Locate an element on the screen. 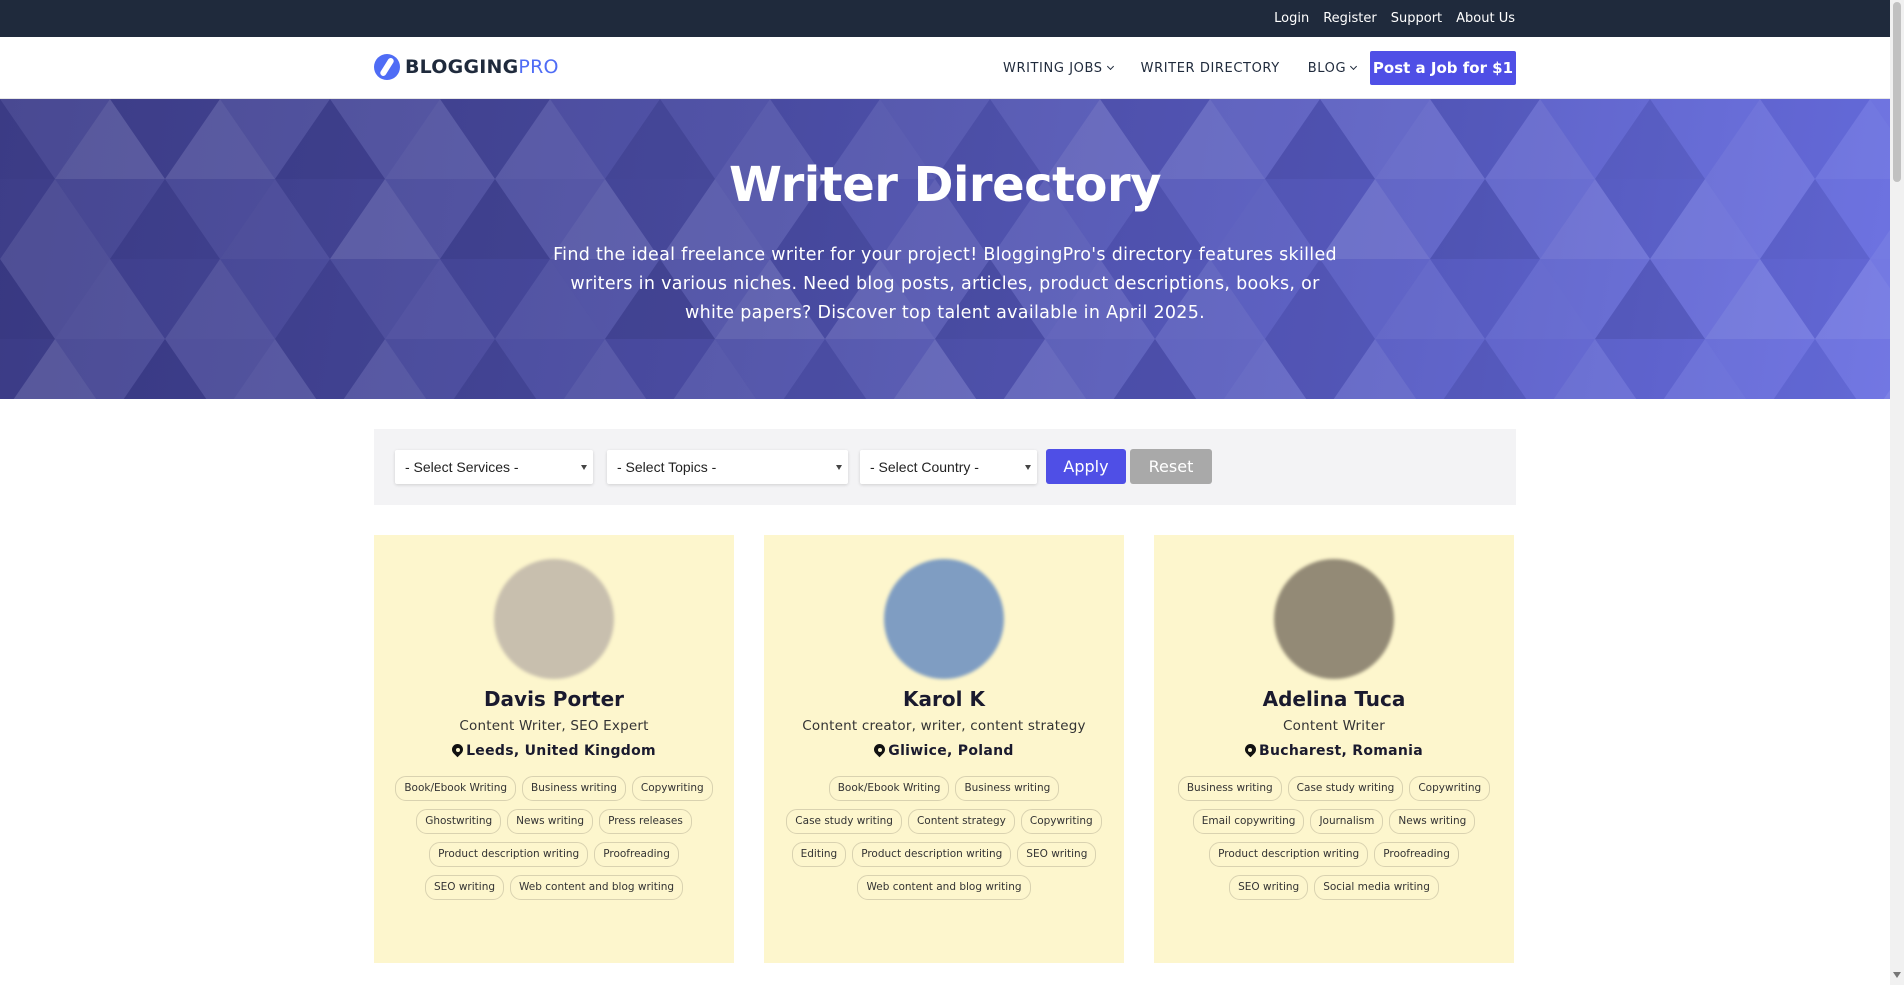 The width and height of the screenshot is (1904, 985). about-us-link: About Us is located at coordinates (1485, 18).